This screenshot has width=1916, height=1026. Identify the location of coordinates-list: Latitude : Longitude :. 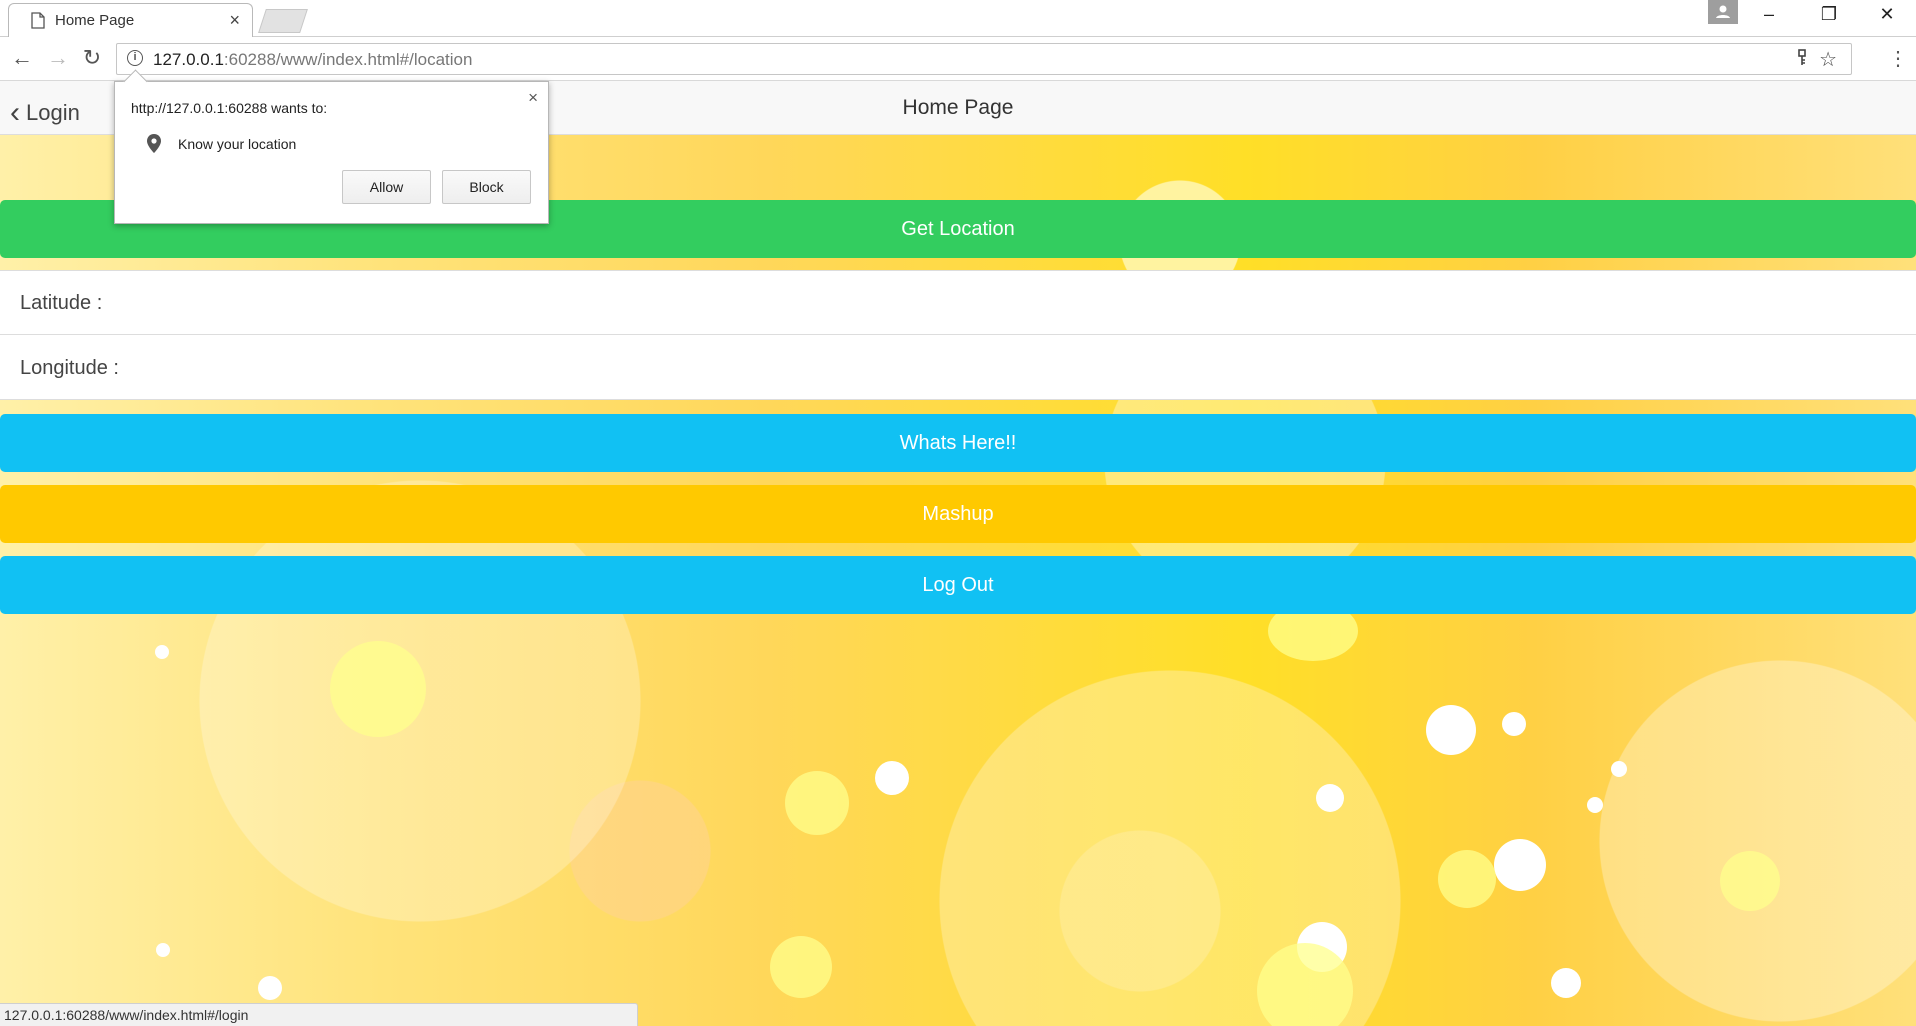
(958, 335).